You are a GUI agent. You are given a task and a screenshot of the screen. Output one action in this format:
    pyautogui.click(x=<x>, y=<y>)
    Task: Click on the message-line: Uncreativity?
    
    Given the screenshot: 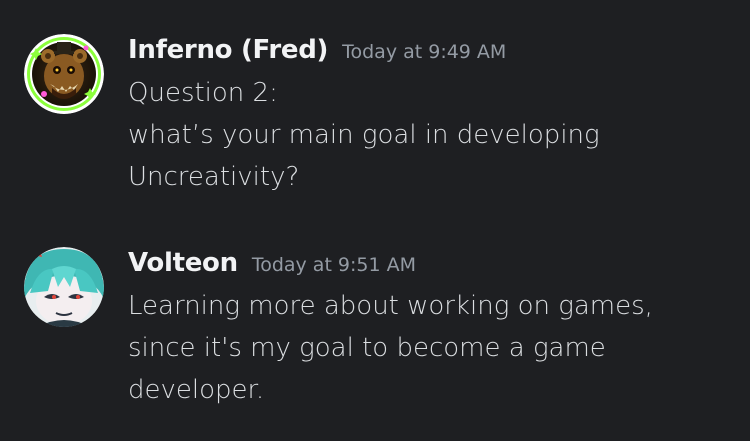 What is the action you would take?
    pyautogui.click(x=214, y=177)
    